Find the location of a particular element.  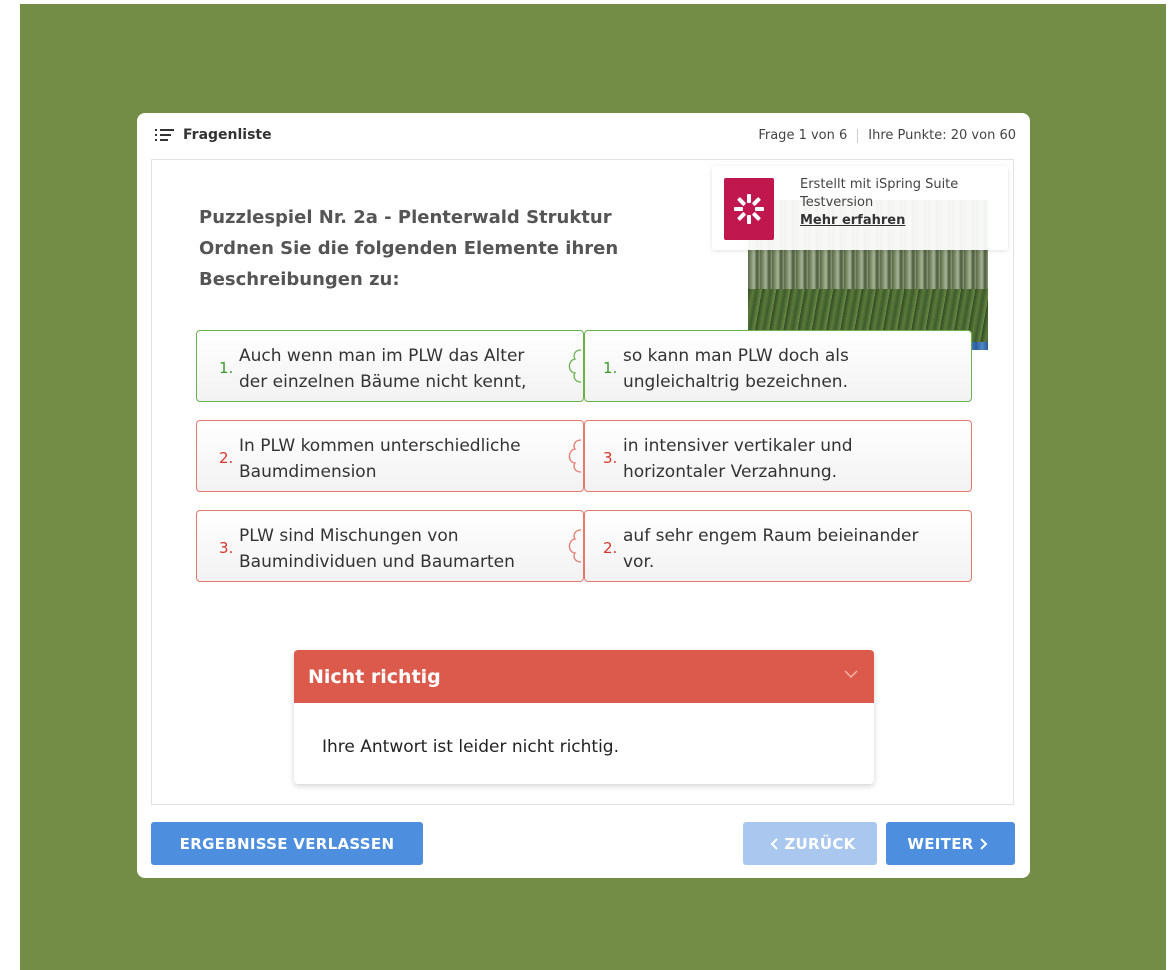

piece-text-line: Baumdimension is located at coordinates (308, 472).